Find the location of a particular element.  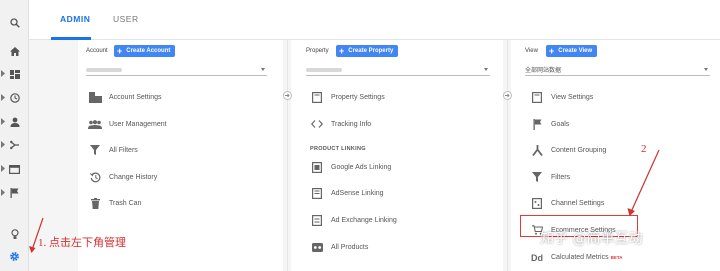

create-view-label: Create View is located at coordinates (575, 51).